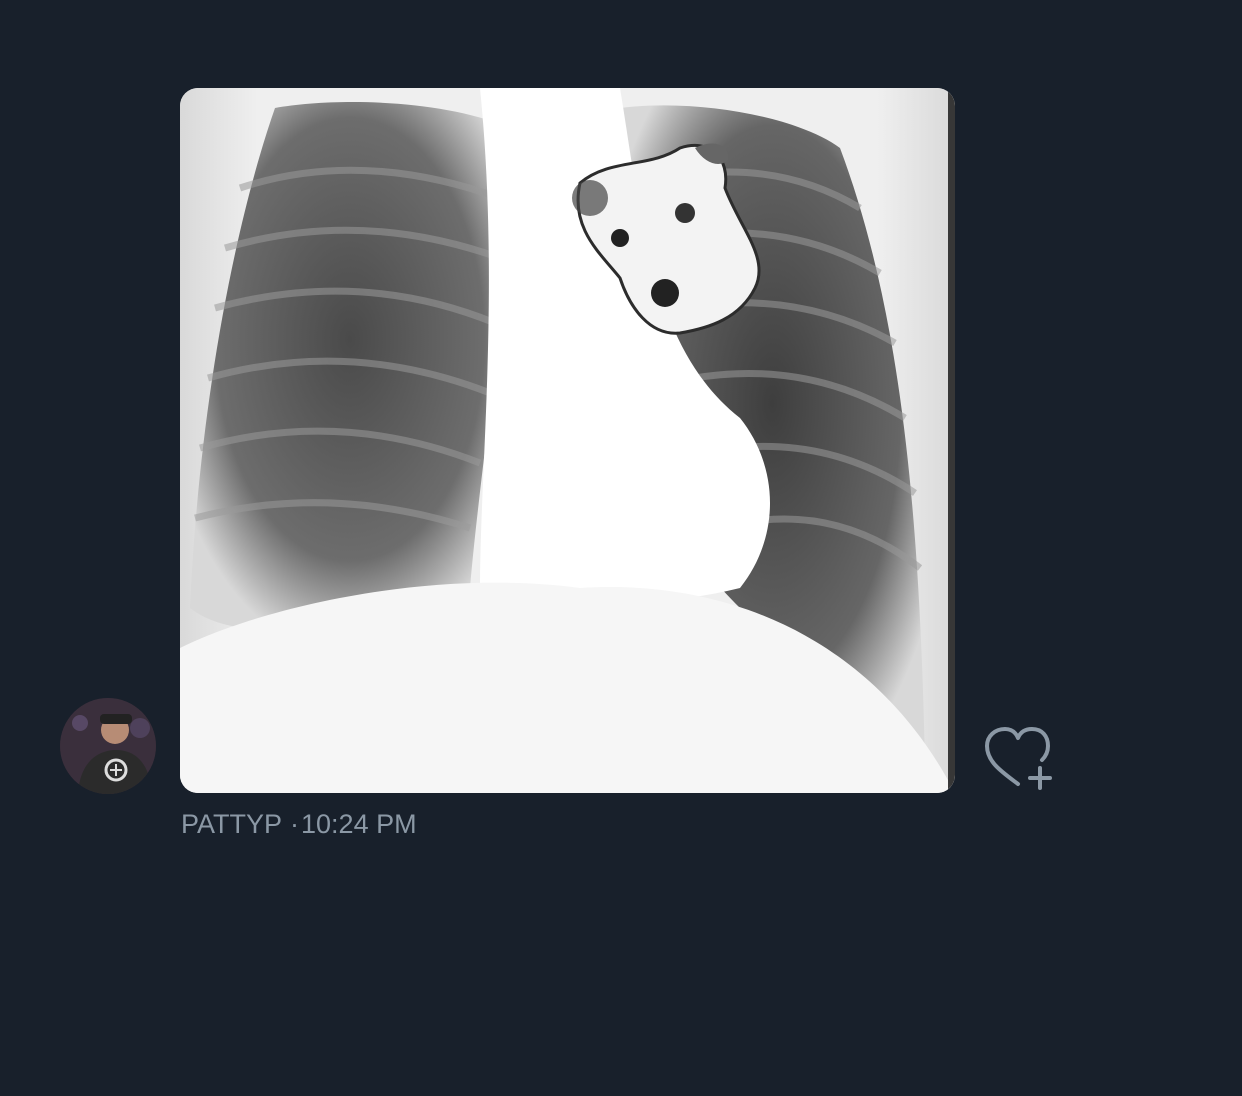 The width and height of the screenshot is (1242, 1096). I want to click on react-heart-button, so click(1020, 759).